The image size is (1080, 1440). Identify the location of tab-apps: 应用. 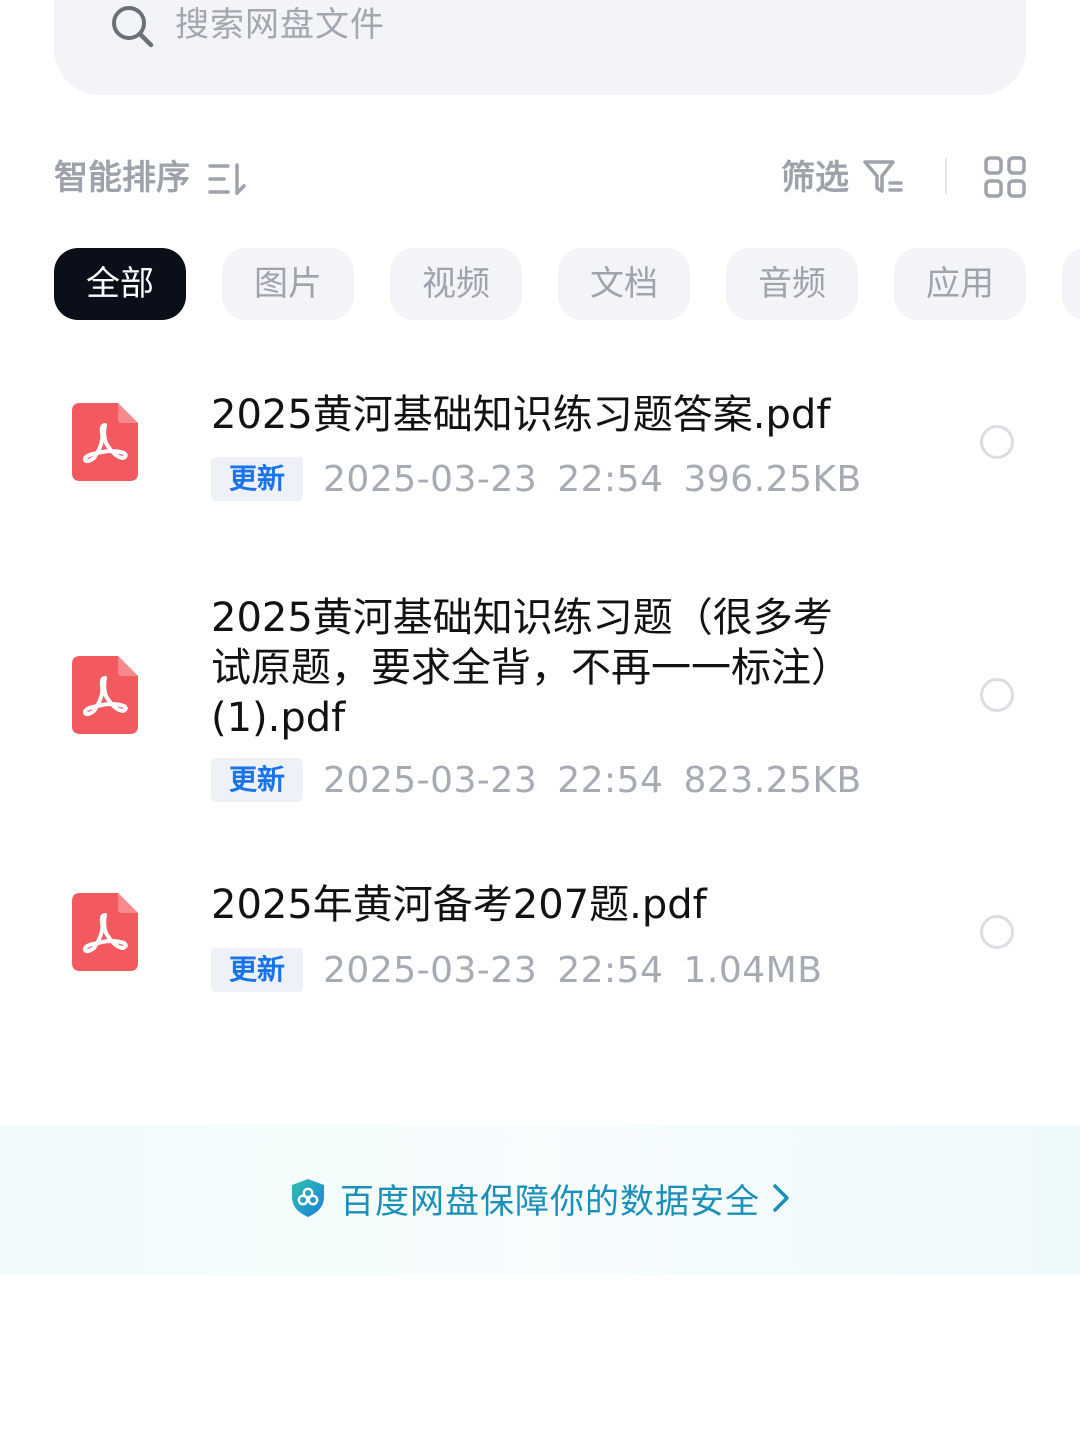
(960, 284).